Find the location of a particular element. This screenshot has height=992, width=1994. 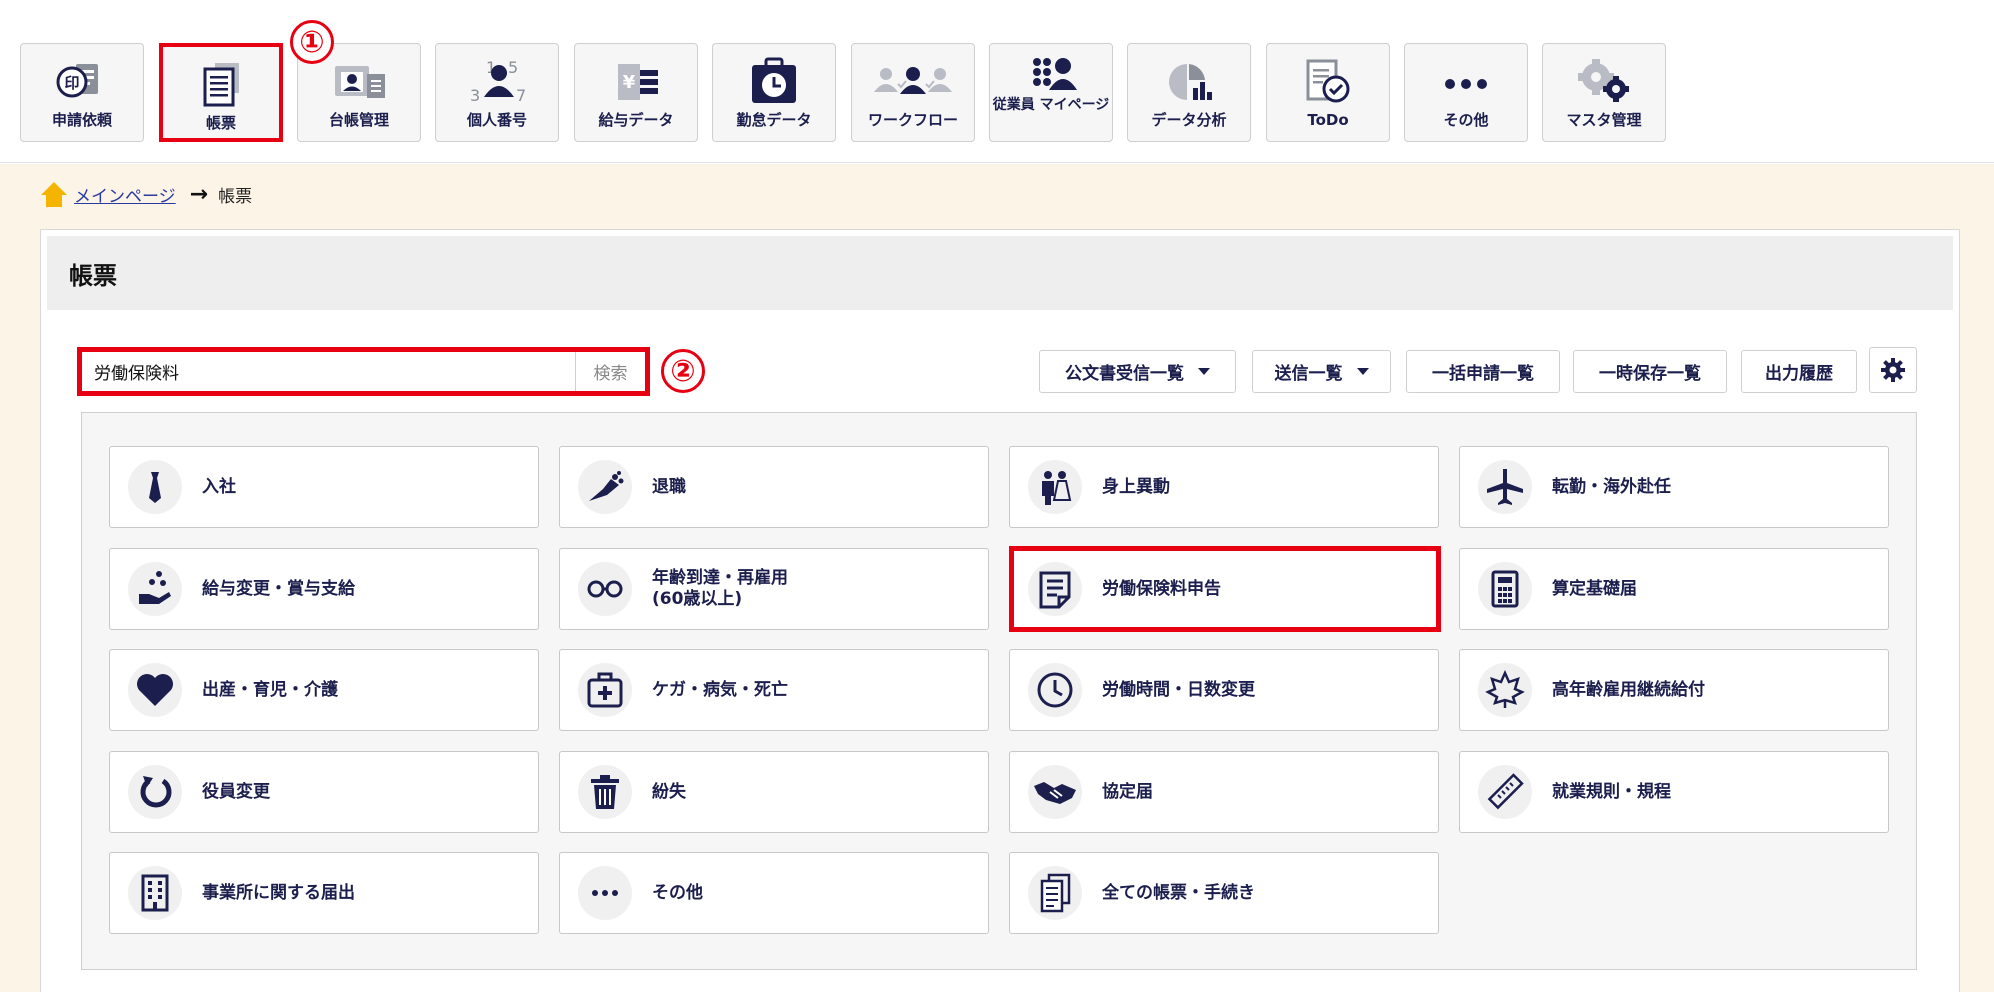

tile-officer-change: 役員変更 is located at coordinates (324, 792).